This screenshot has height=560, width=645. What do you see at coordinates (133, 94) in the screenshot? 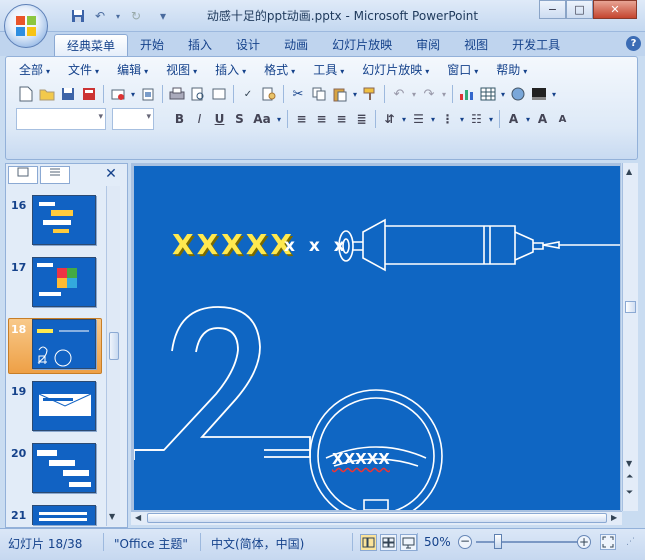
I see `email-dropdown-icon: ▾` at bounding box center [133, 94].